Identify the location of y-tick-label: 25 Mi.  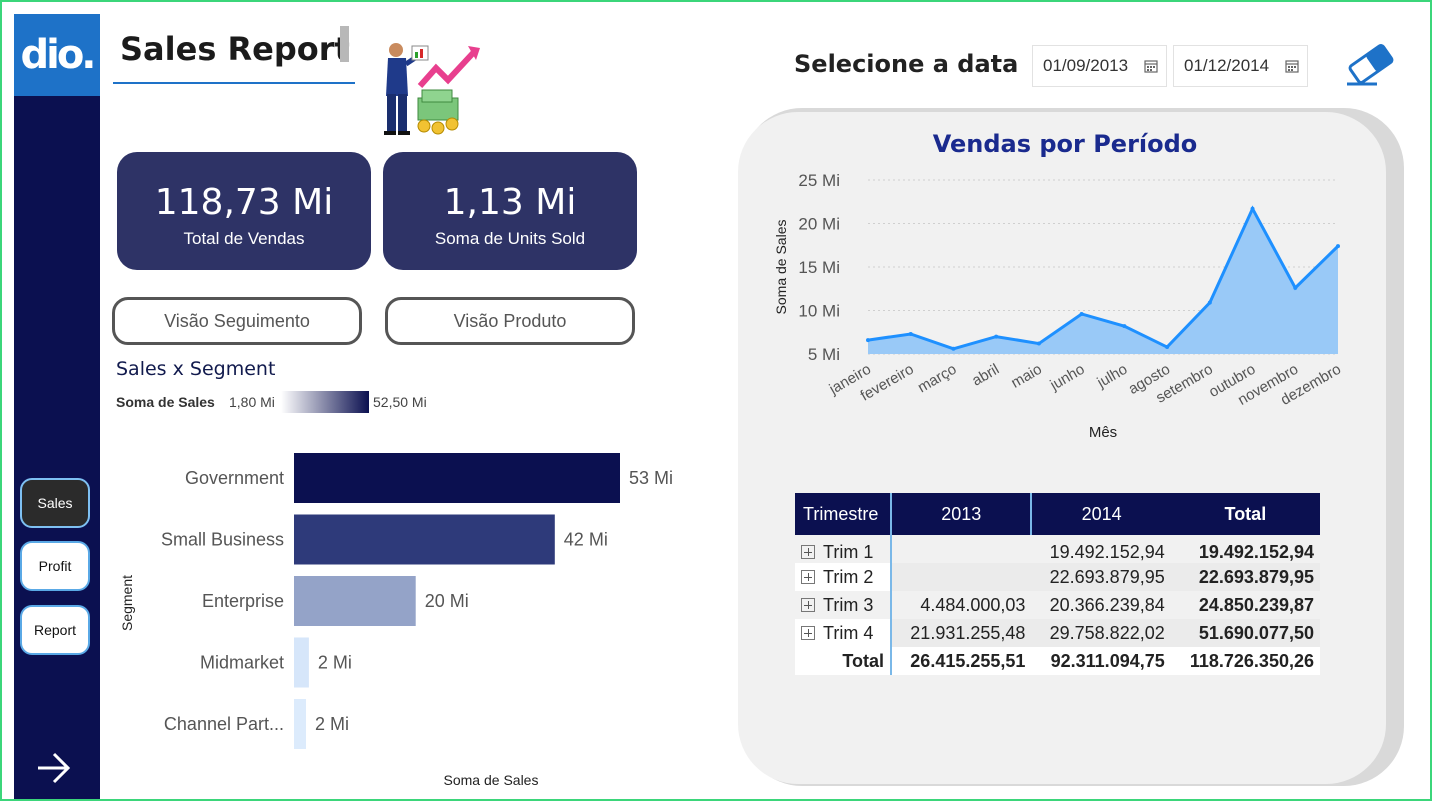
(819, 180).